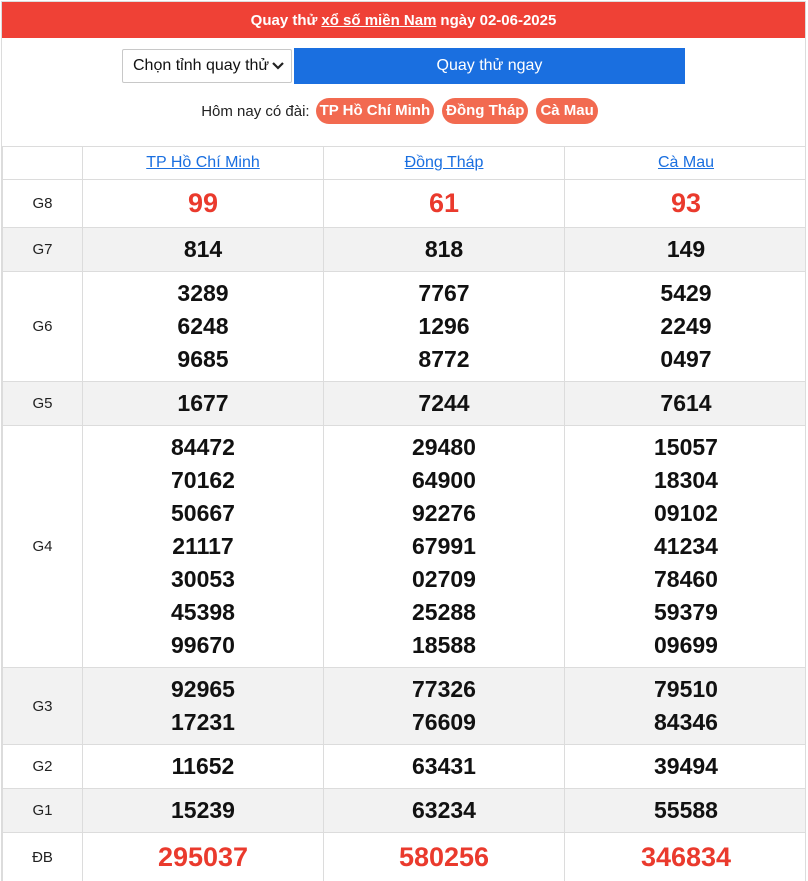 This screenshot has height=881, width=808. Describe the element at coordinates (203, 645) in the screenshot. I see `result-number: 99670` at that location.